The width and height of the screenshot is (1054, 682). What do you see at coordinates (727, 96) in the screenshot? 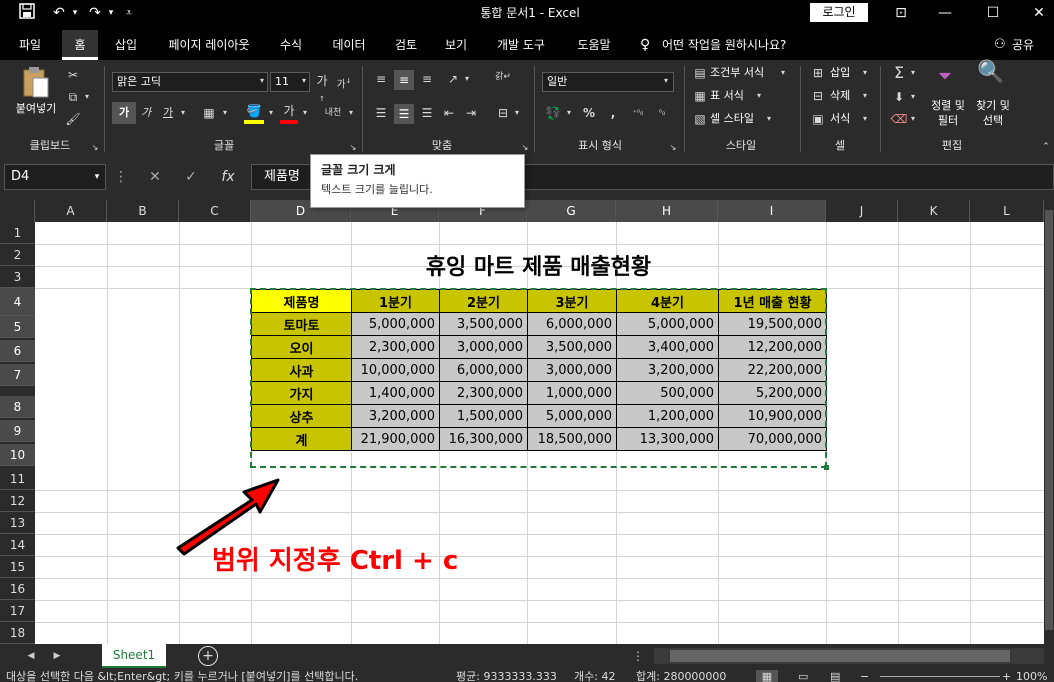
I see `table-format-button: 표 서식` at bounding box center [727, 96].